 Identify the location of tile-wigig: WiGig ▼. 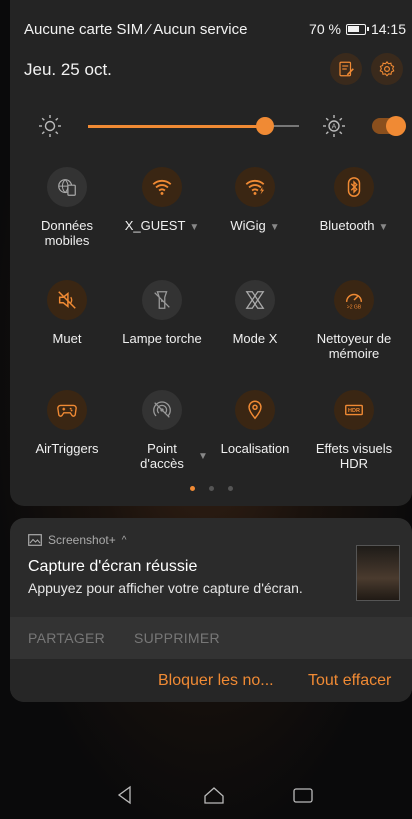
(255, 201).